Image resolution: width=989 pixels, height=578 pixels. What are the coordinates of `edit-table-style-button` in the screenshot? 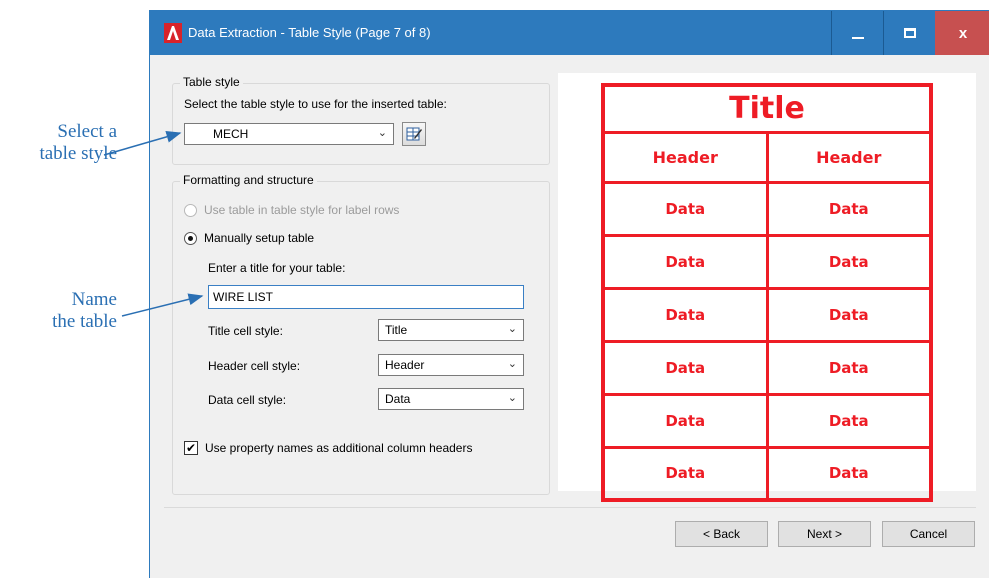 It's located at (414, 134).